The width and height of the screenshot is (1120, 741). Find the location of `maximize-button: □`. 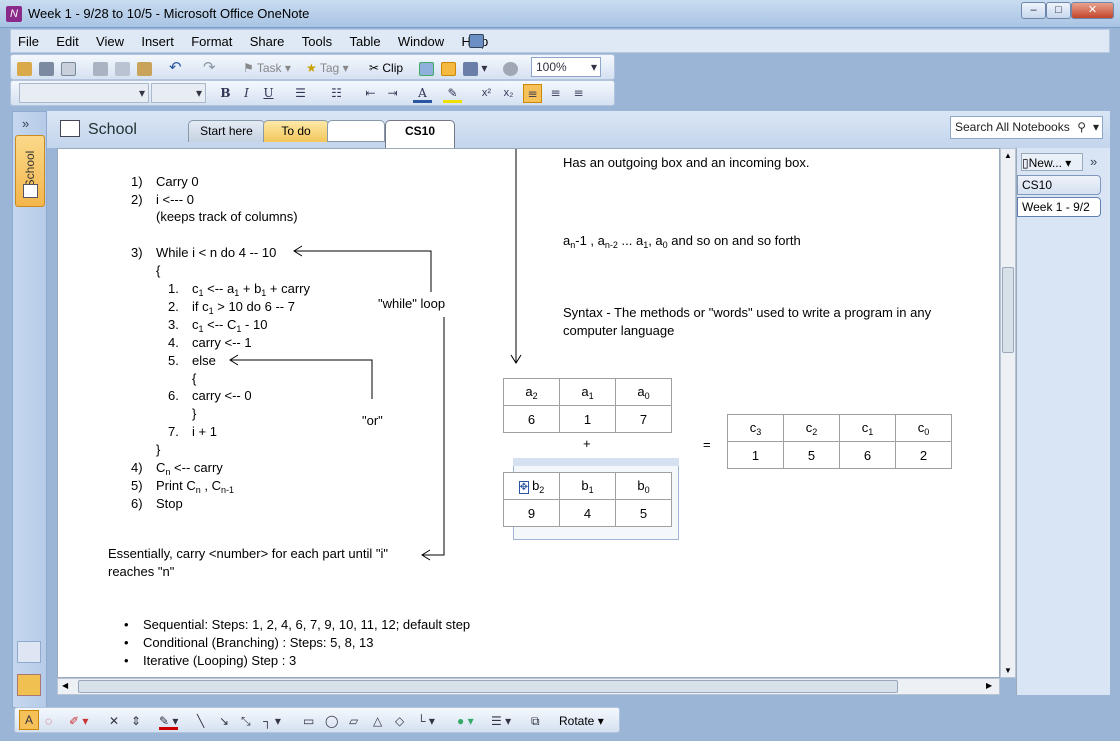

maximize-button: □ is located at coordinates (1058, 10).